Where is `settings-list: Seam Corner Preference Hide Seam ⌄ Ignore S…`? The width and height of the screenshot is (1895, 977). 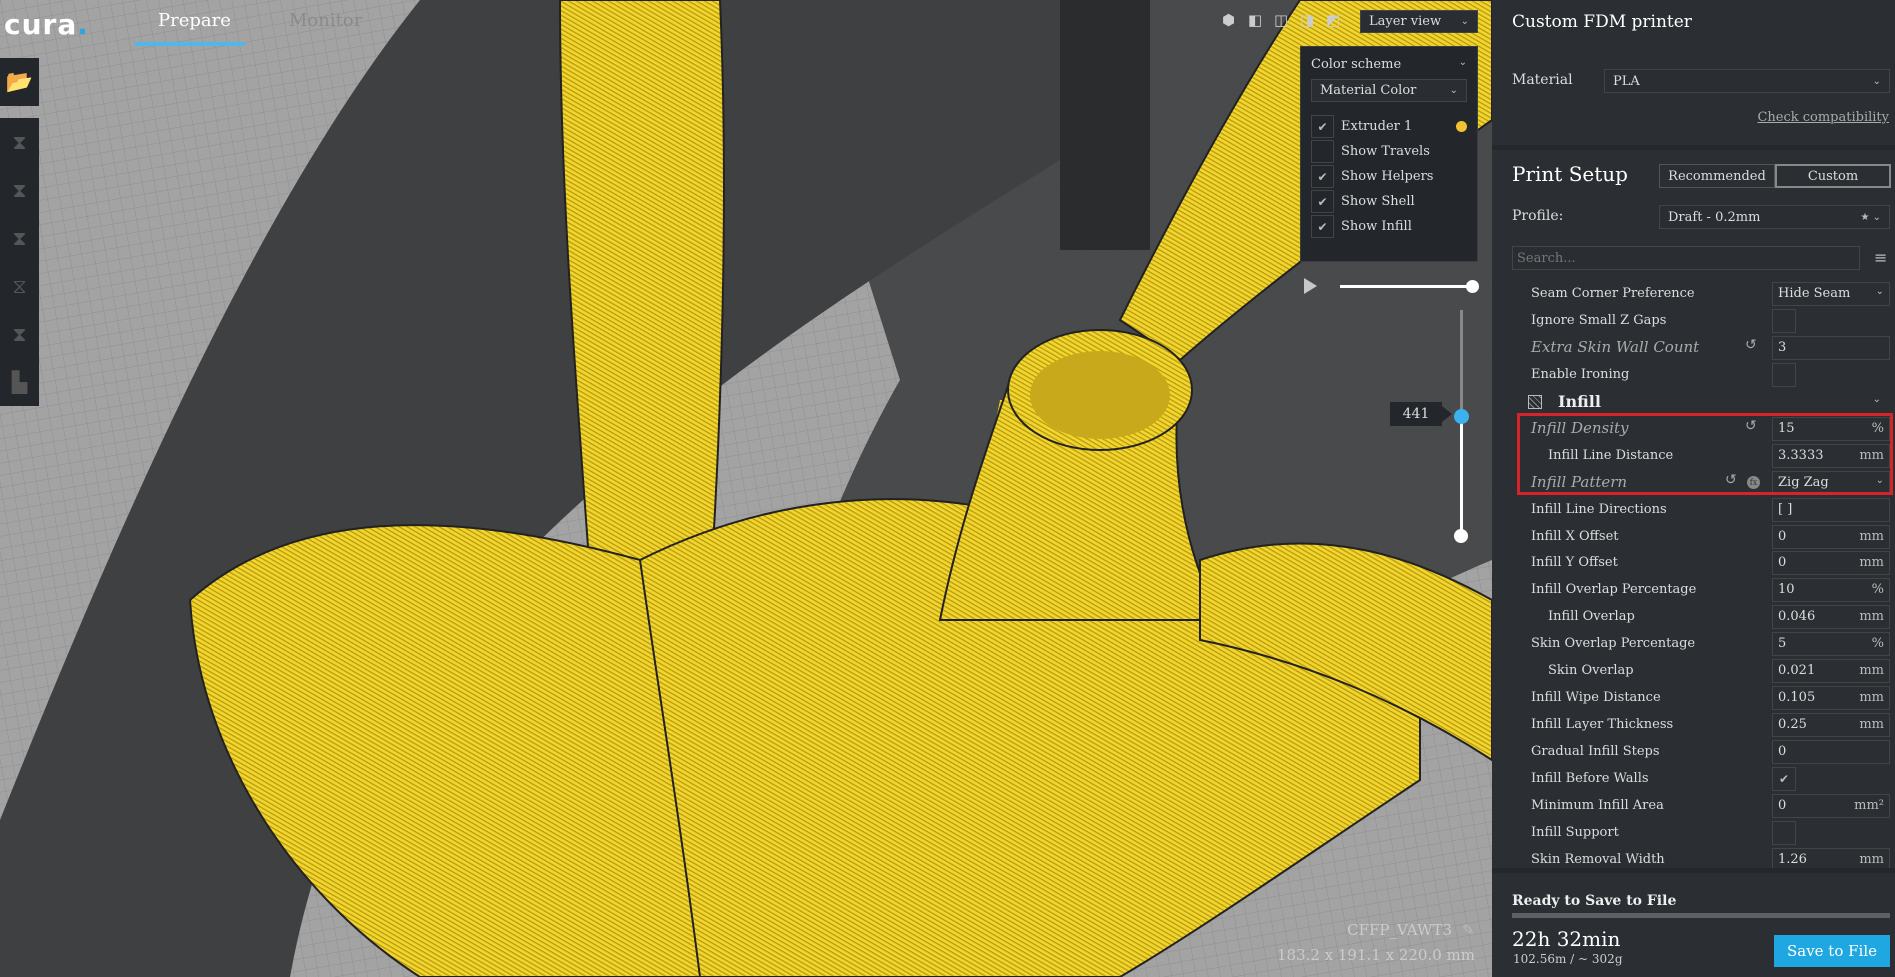 settings-list: Seam Corner Preference Hide Seam ⌄ Ignore S… is located at coordinates (1693, 574).